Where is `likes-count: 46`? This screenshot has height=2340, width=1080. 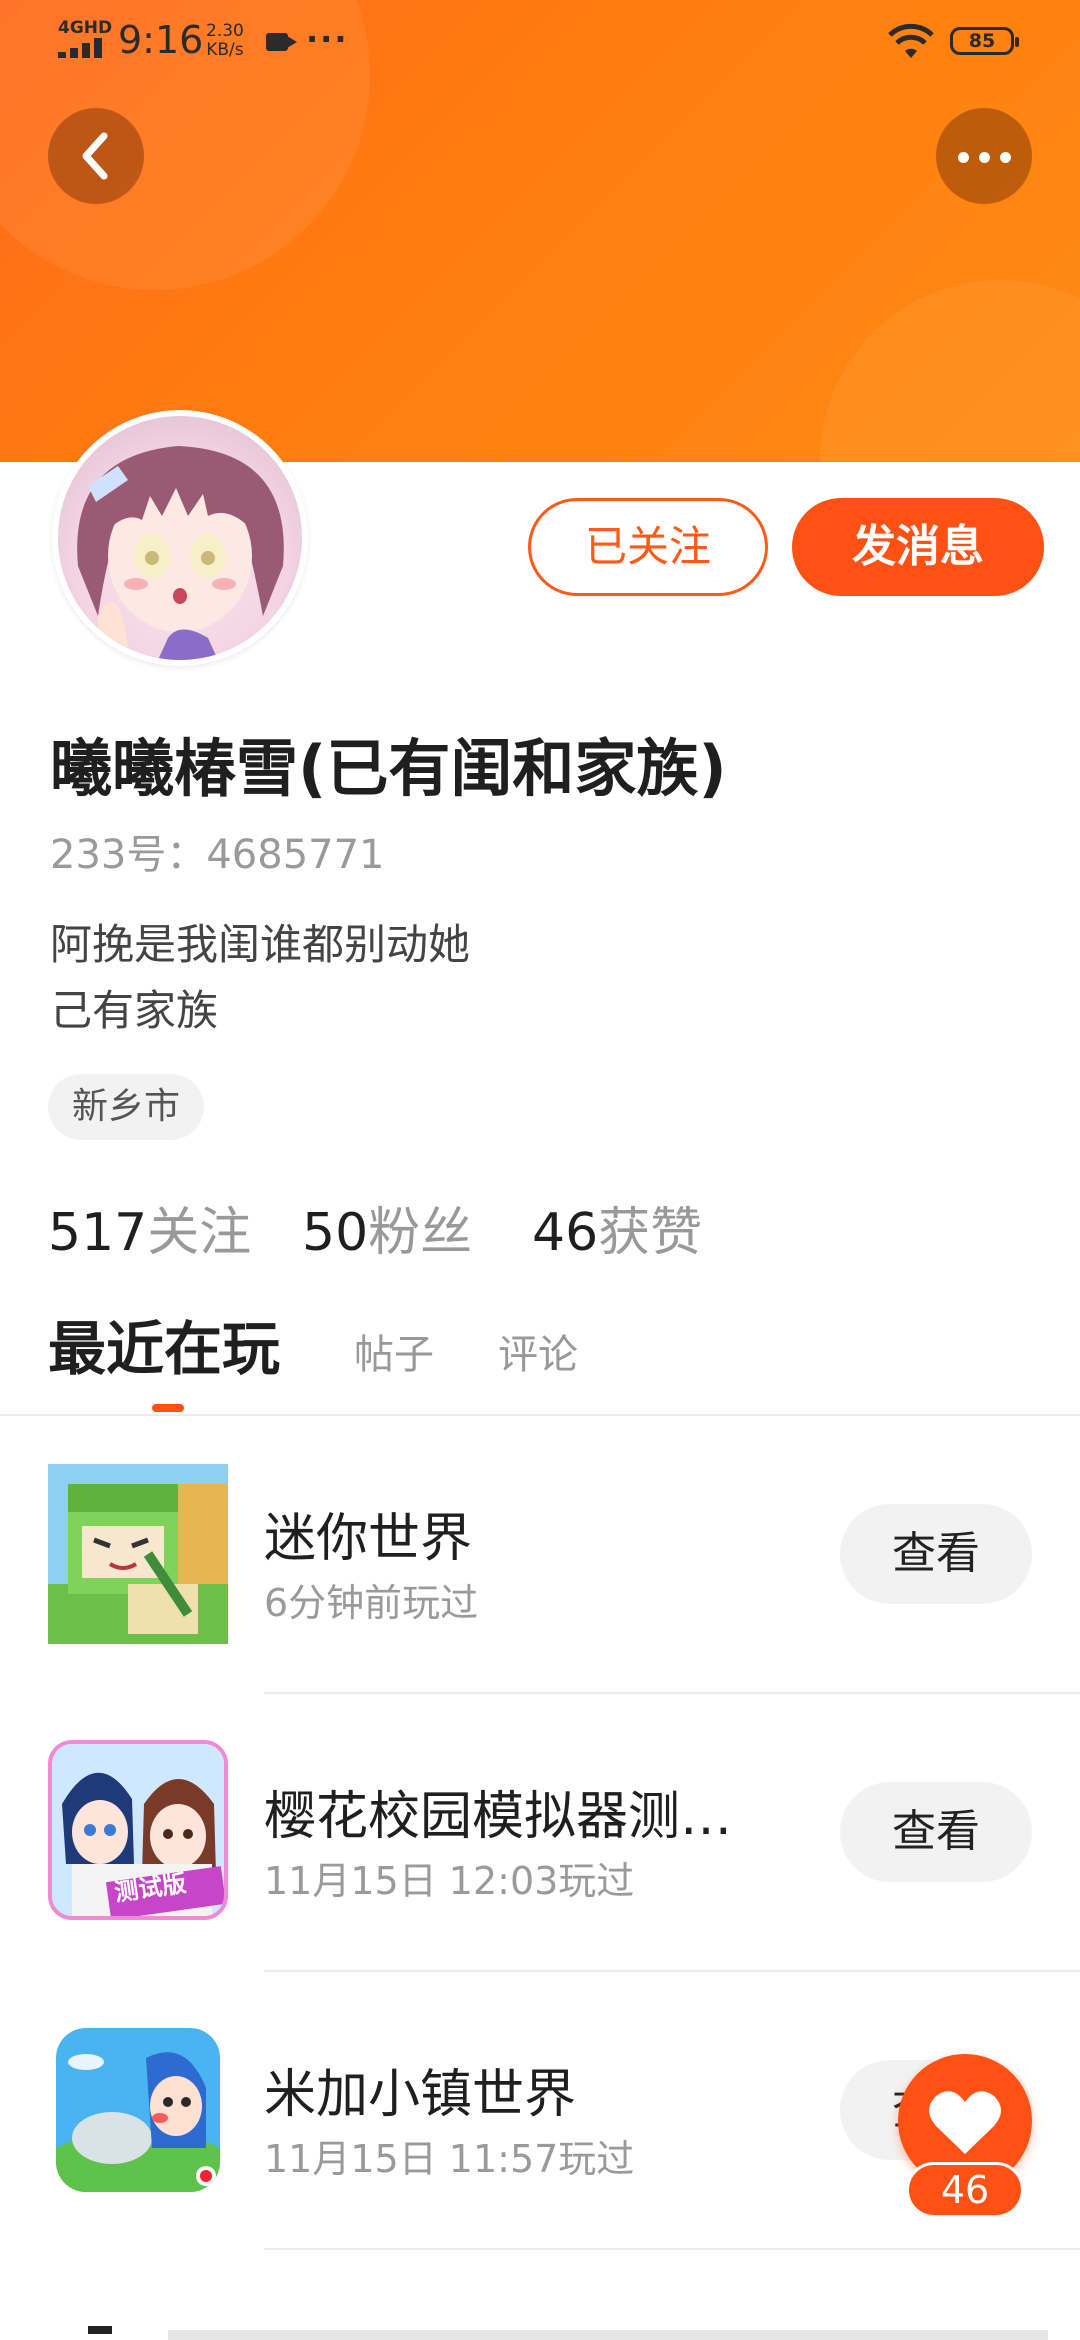
likes-count: 46 is located at coordinates (565, 1233).